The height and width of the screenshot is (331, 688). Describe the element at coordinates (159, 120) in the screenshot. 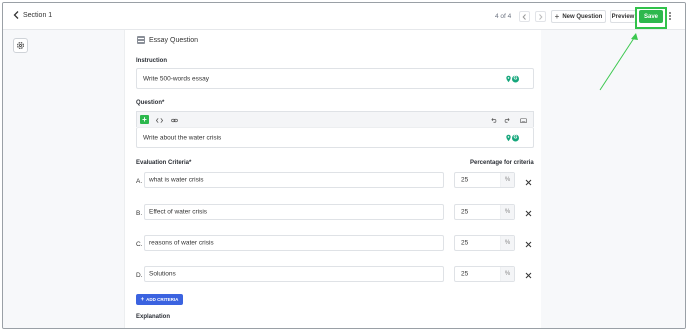

I see `code-icon` at that location.